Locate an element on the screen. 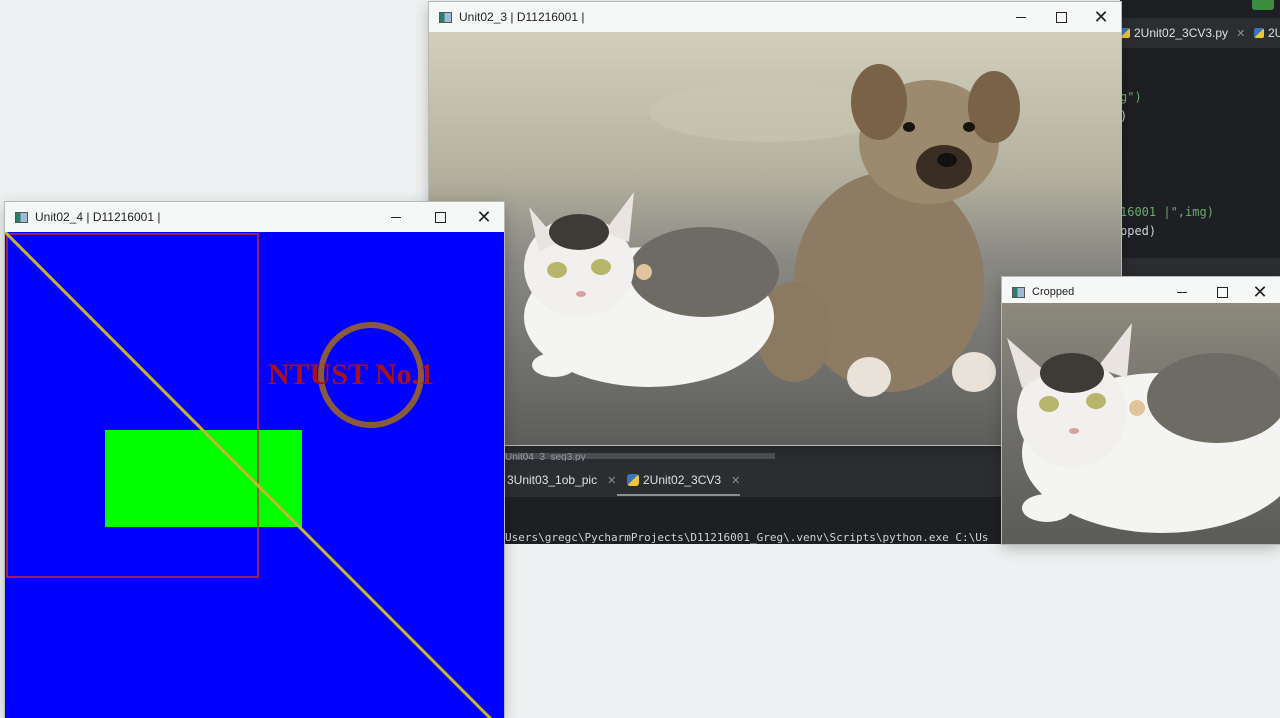 This screenshot has height=718, width=1280. window-title: Cropped is located at coordinates (1053, 292).